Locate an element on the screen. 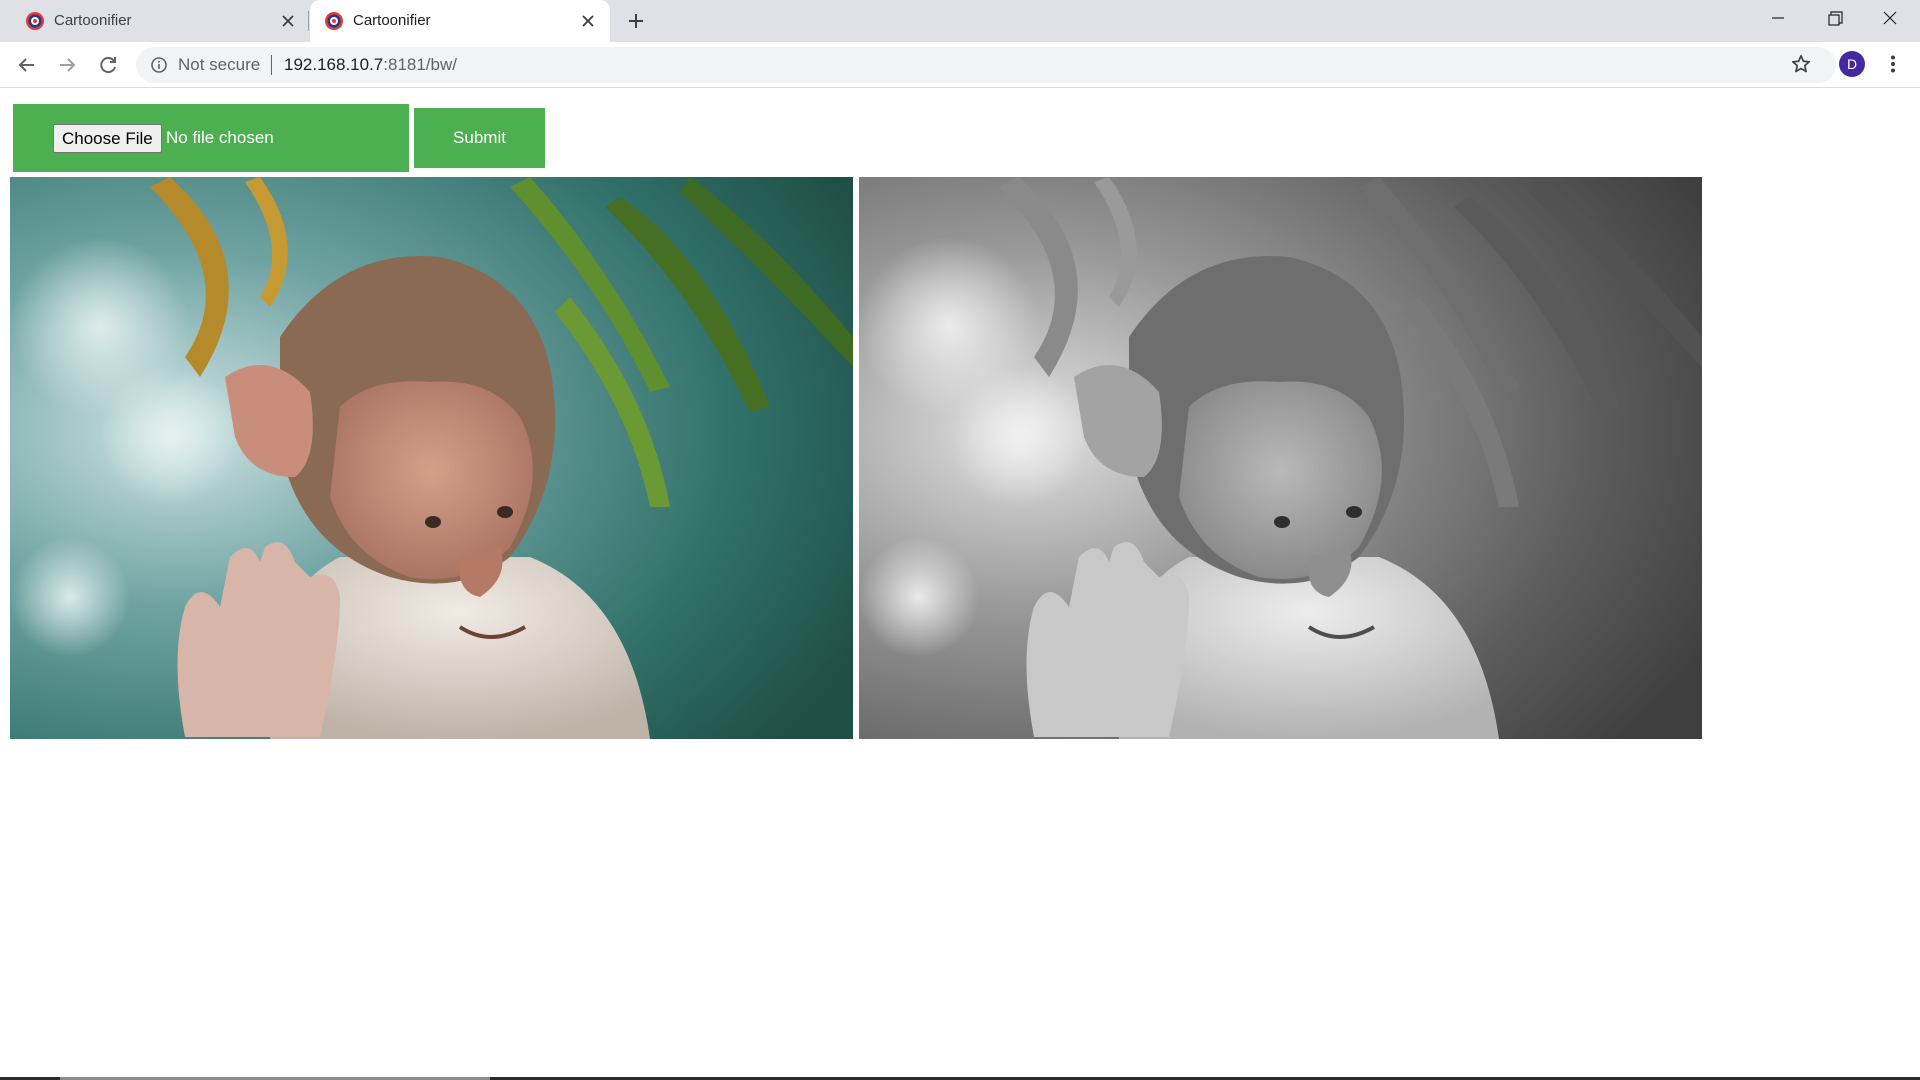 The image size is (1920, 1080). profile-avatar: D is located at coordinates (1852, 64).